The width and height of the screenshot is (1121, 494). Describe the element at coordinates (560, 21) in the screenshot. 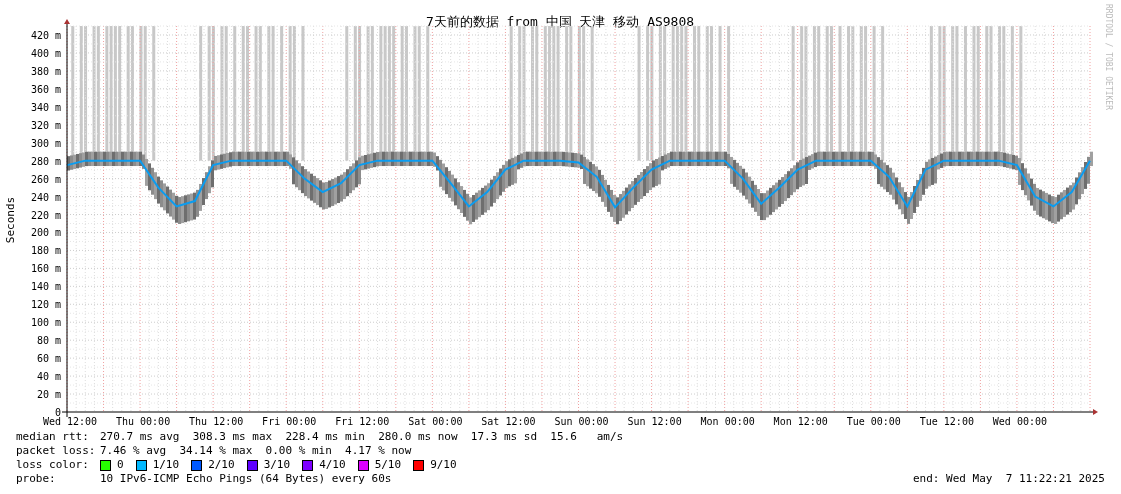

I see `chart-title: 7天前的数据 from 中国 天津 移动 AS9808` at that location.